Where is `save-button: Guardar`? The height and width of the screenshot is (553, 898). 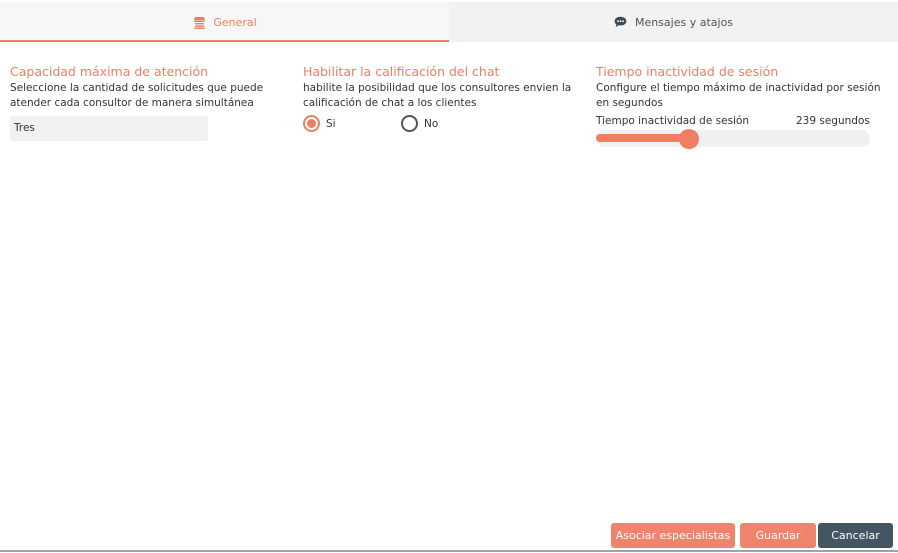
save-button: Guardar is located at coordinates (778, 535).